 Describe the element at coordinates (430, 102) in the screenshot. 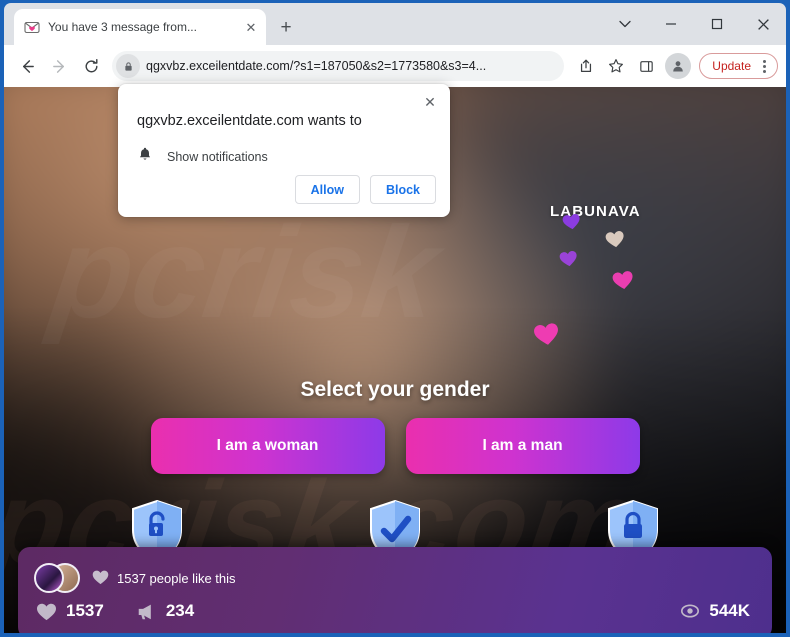

I see `close-icon: ✕` at that location.